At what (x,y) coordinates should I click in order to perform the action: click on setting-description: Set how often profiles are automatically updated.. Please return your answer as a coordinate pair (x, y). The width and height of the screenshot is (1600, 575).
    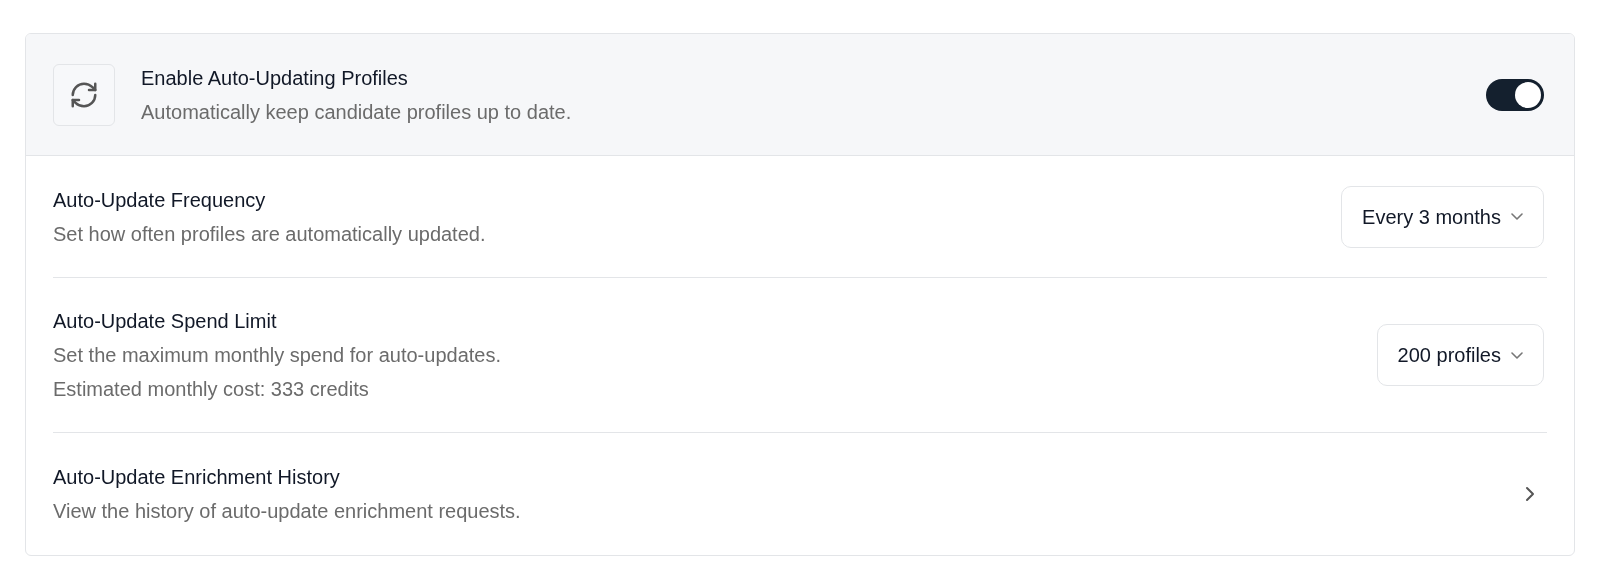
    Looking at the image, I should click on (270, 234).